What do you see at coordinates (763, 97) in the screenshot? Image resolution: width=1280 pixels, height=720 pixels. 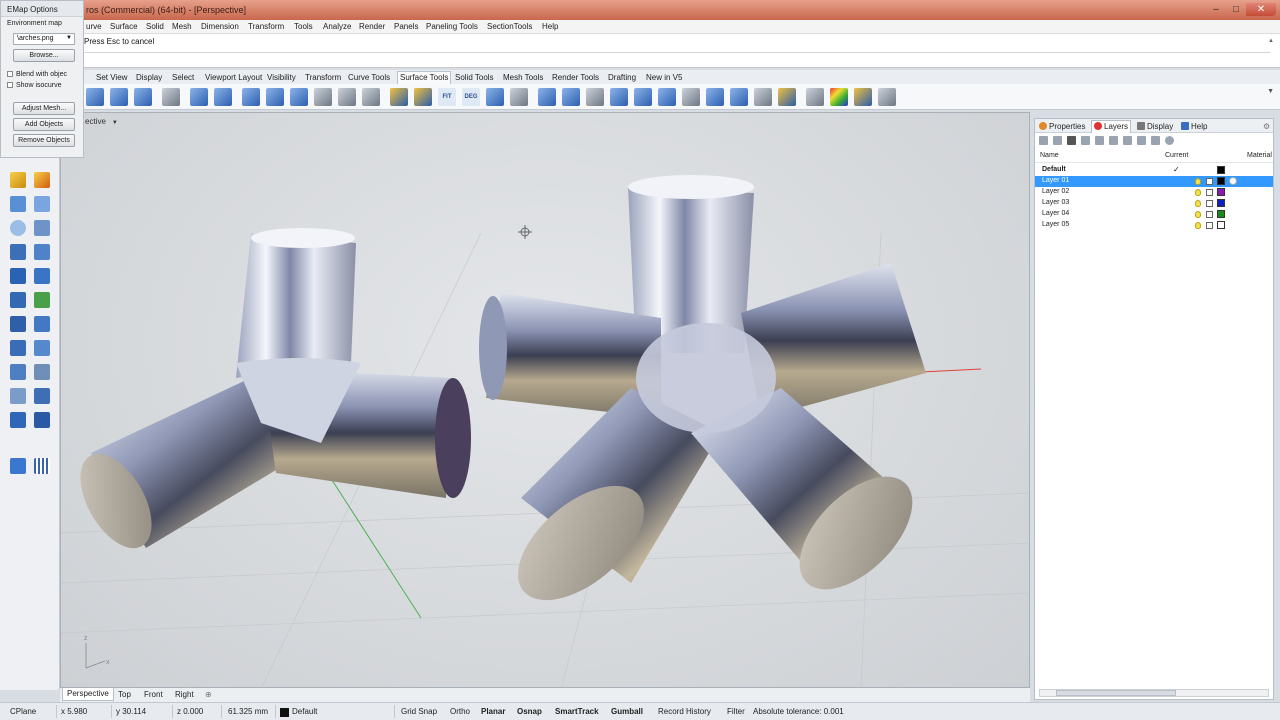 I see `revolve-icon` at bounding box center [763, 97].